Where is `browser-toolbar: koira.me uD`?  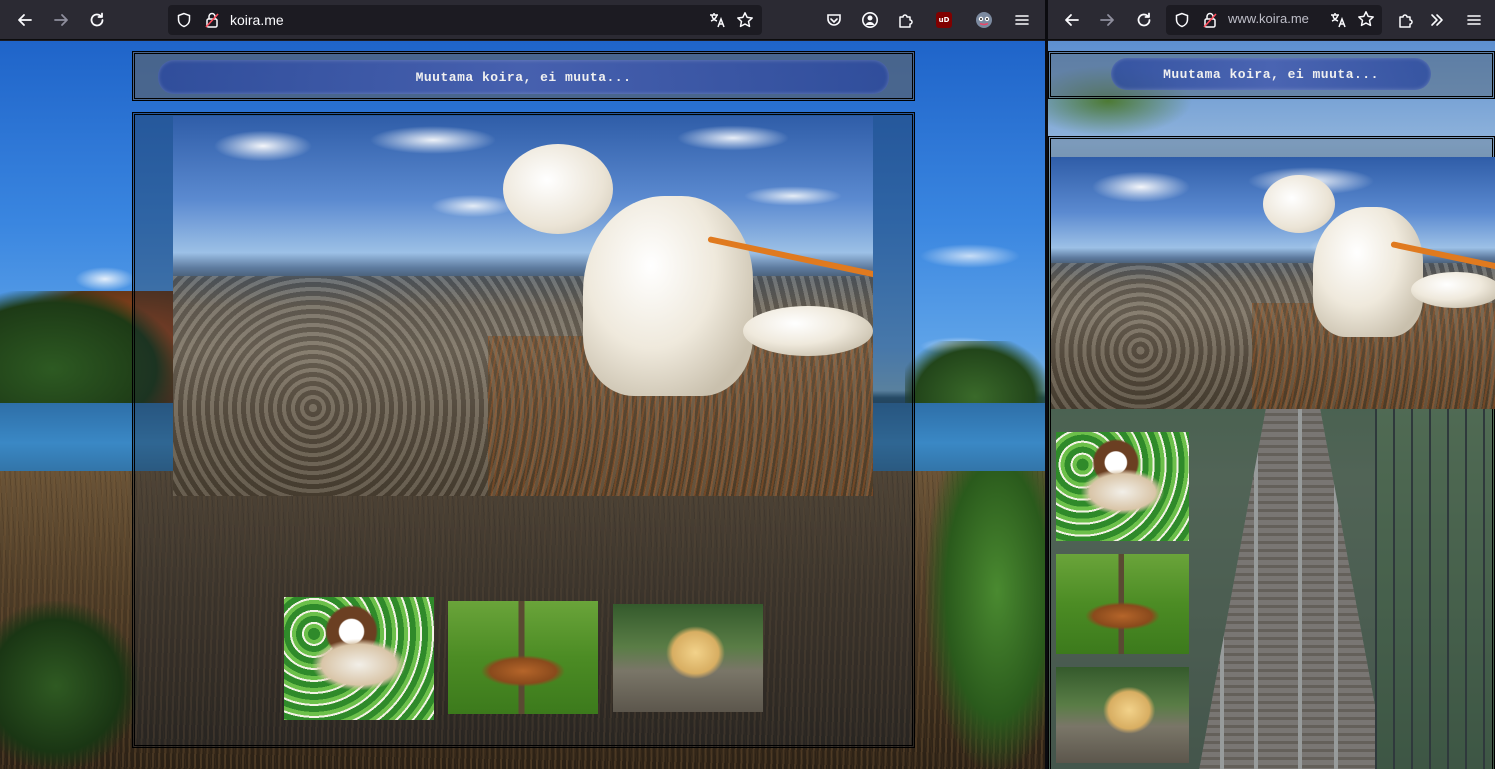
browser-toolbar: koira.me uD is located at coordinates (522, 20).